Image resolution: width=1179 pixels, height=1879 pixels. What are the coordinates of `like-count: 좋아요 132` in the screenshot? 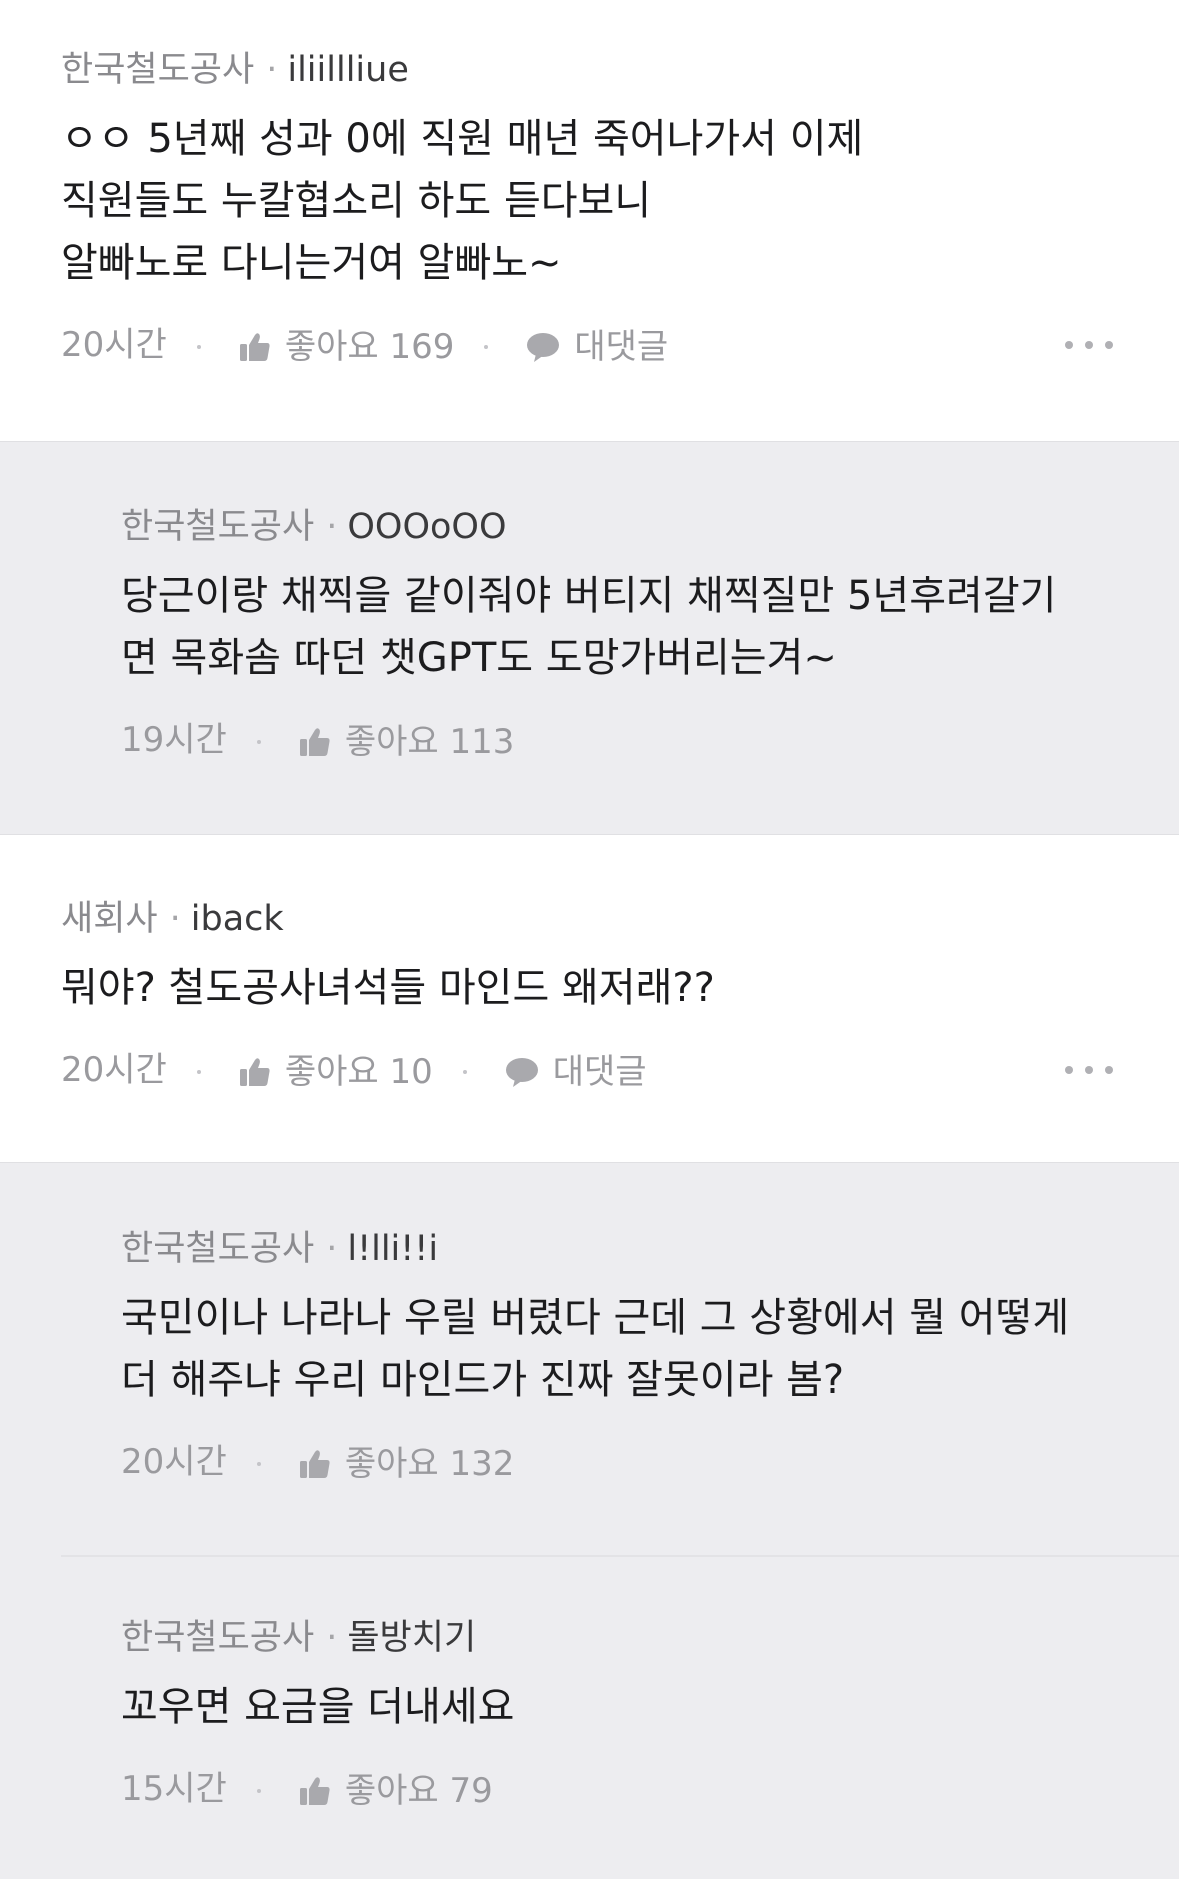 It's located at (429, 1463).